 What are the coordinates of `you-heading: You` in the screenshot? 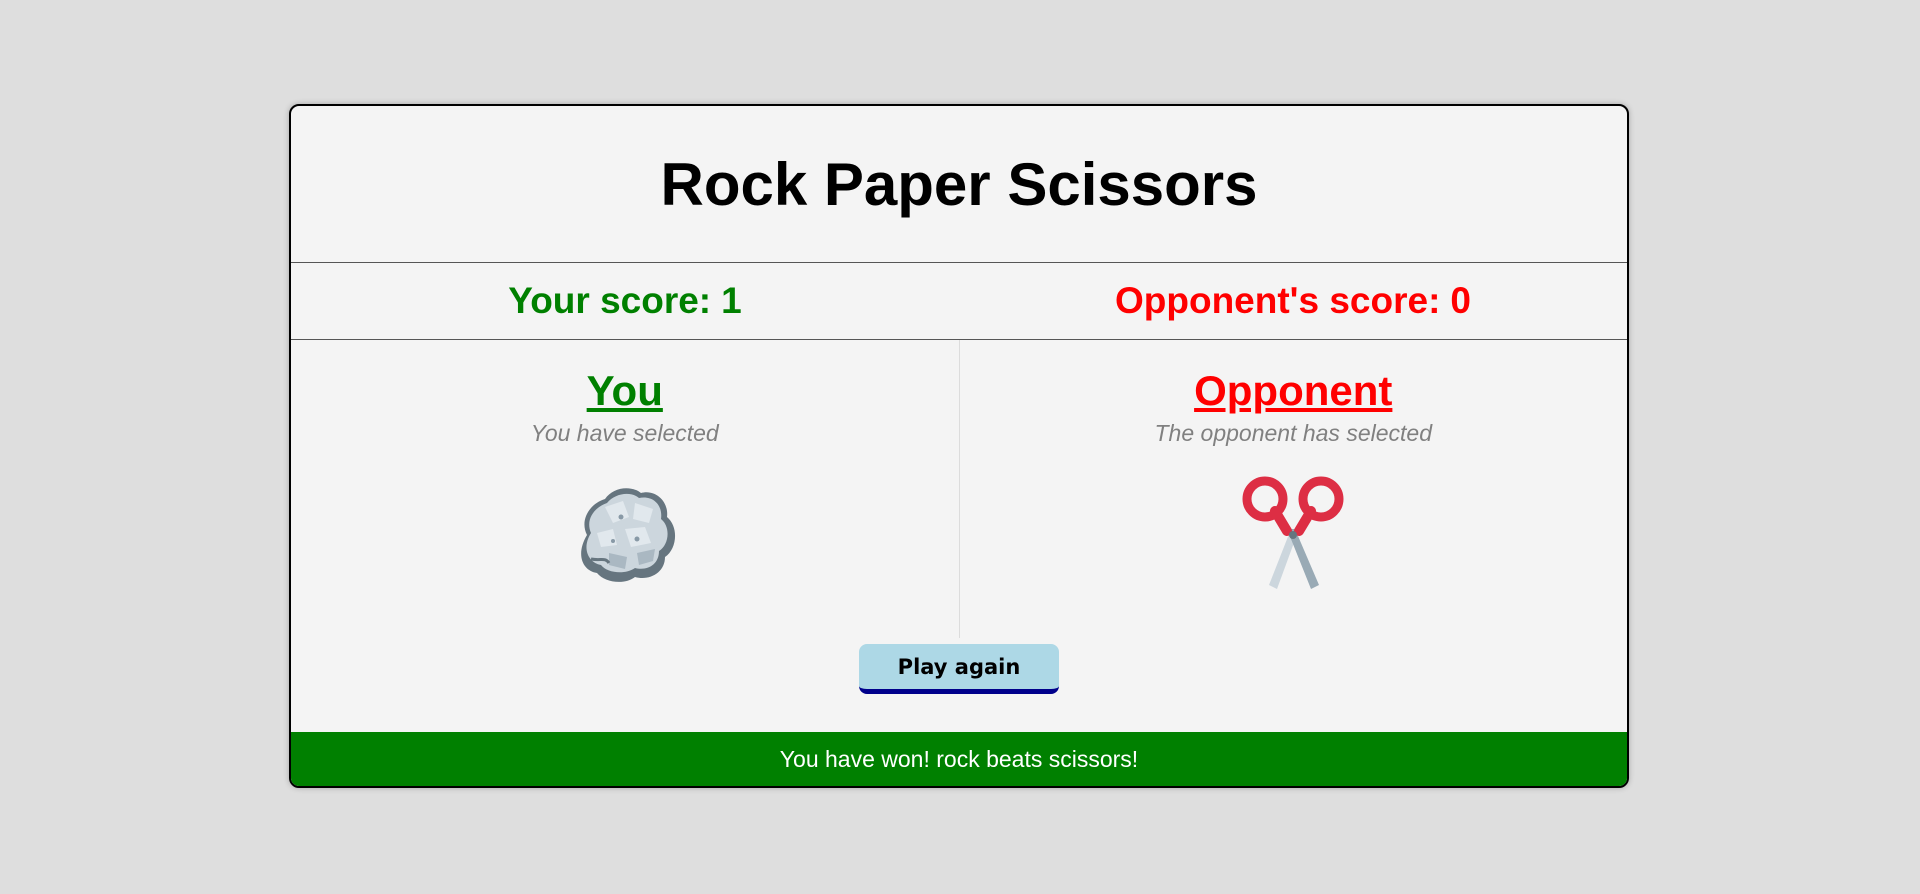 It's located at (624, 390).